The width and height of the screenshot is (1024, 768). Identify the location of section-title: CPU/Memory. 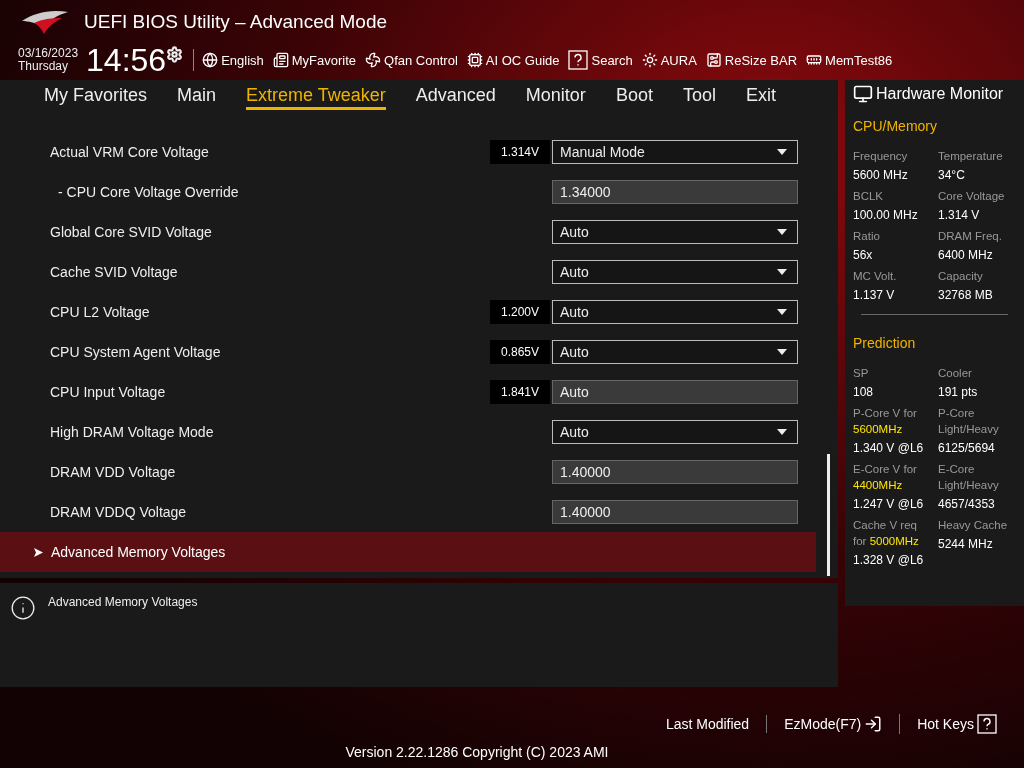
(895, 126).